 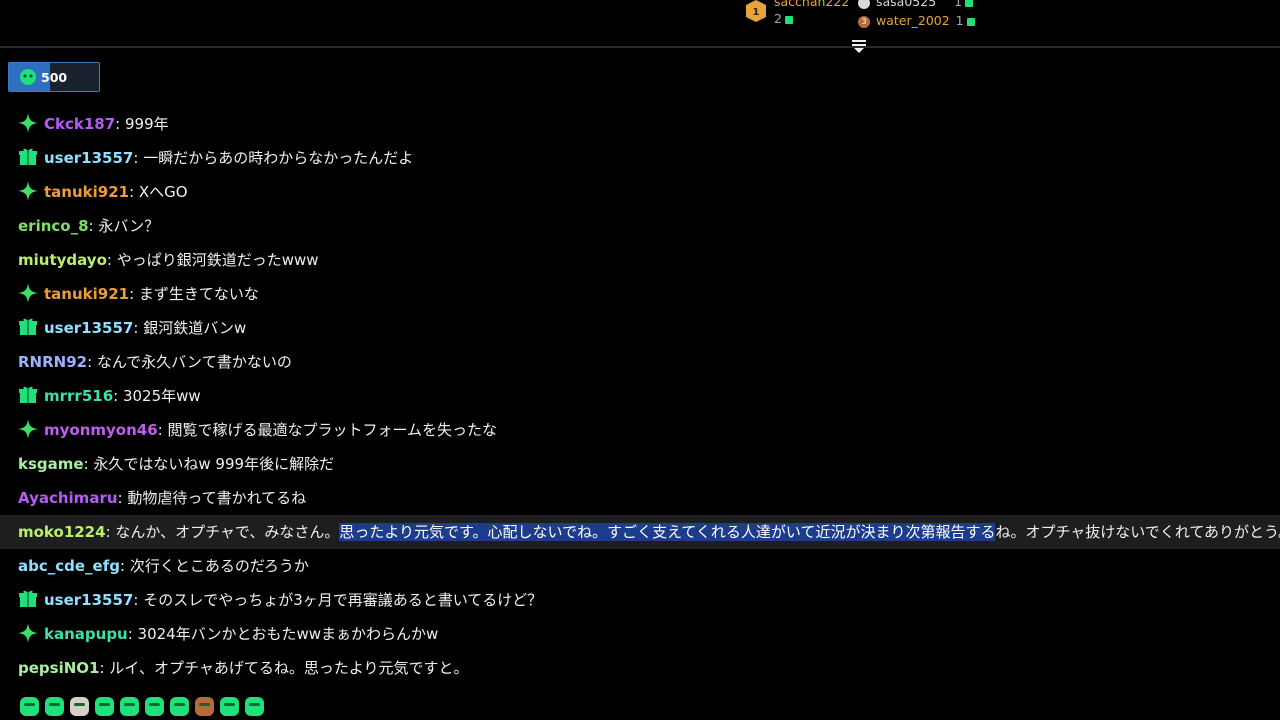 What do you see at coordinates (640, 600) in the screenshot?
I see `chat-message: user13557: そのスレでやっちょが3ヶ月で再審議あると書いてるけど？` at bounding box center [640, 600].